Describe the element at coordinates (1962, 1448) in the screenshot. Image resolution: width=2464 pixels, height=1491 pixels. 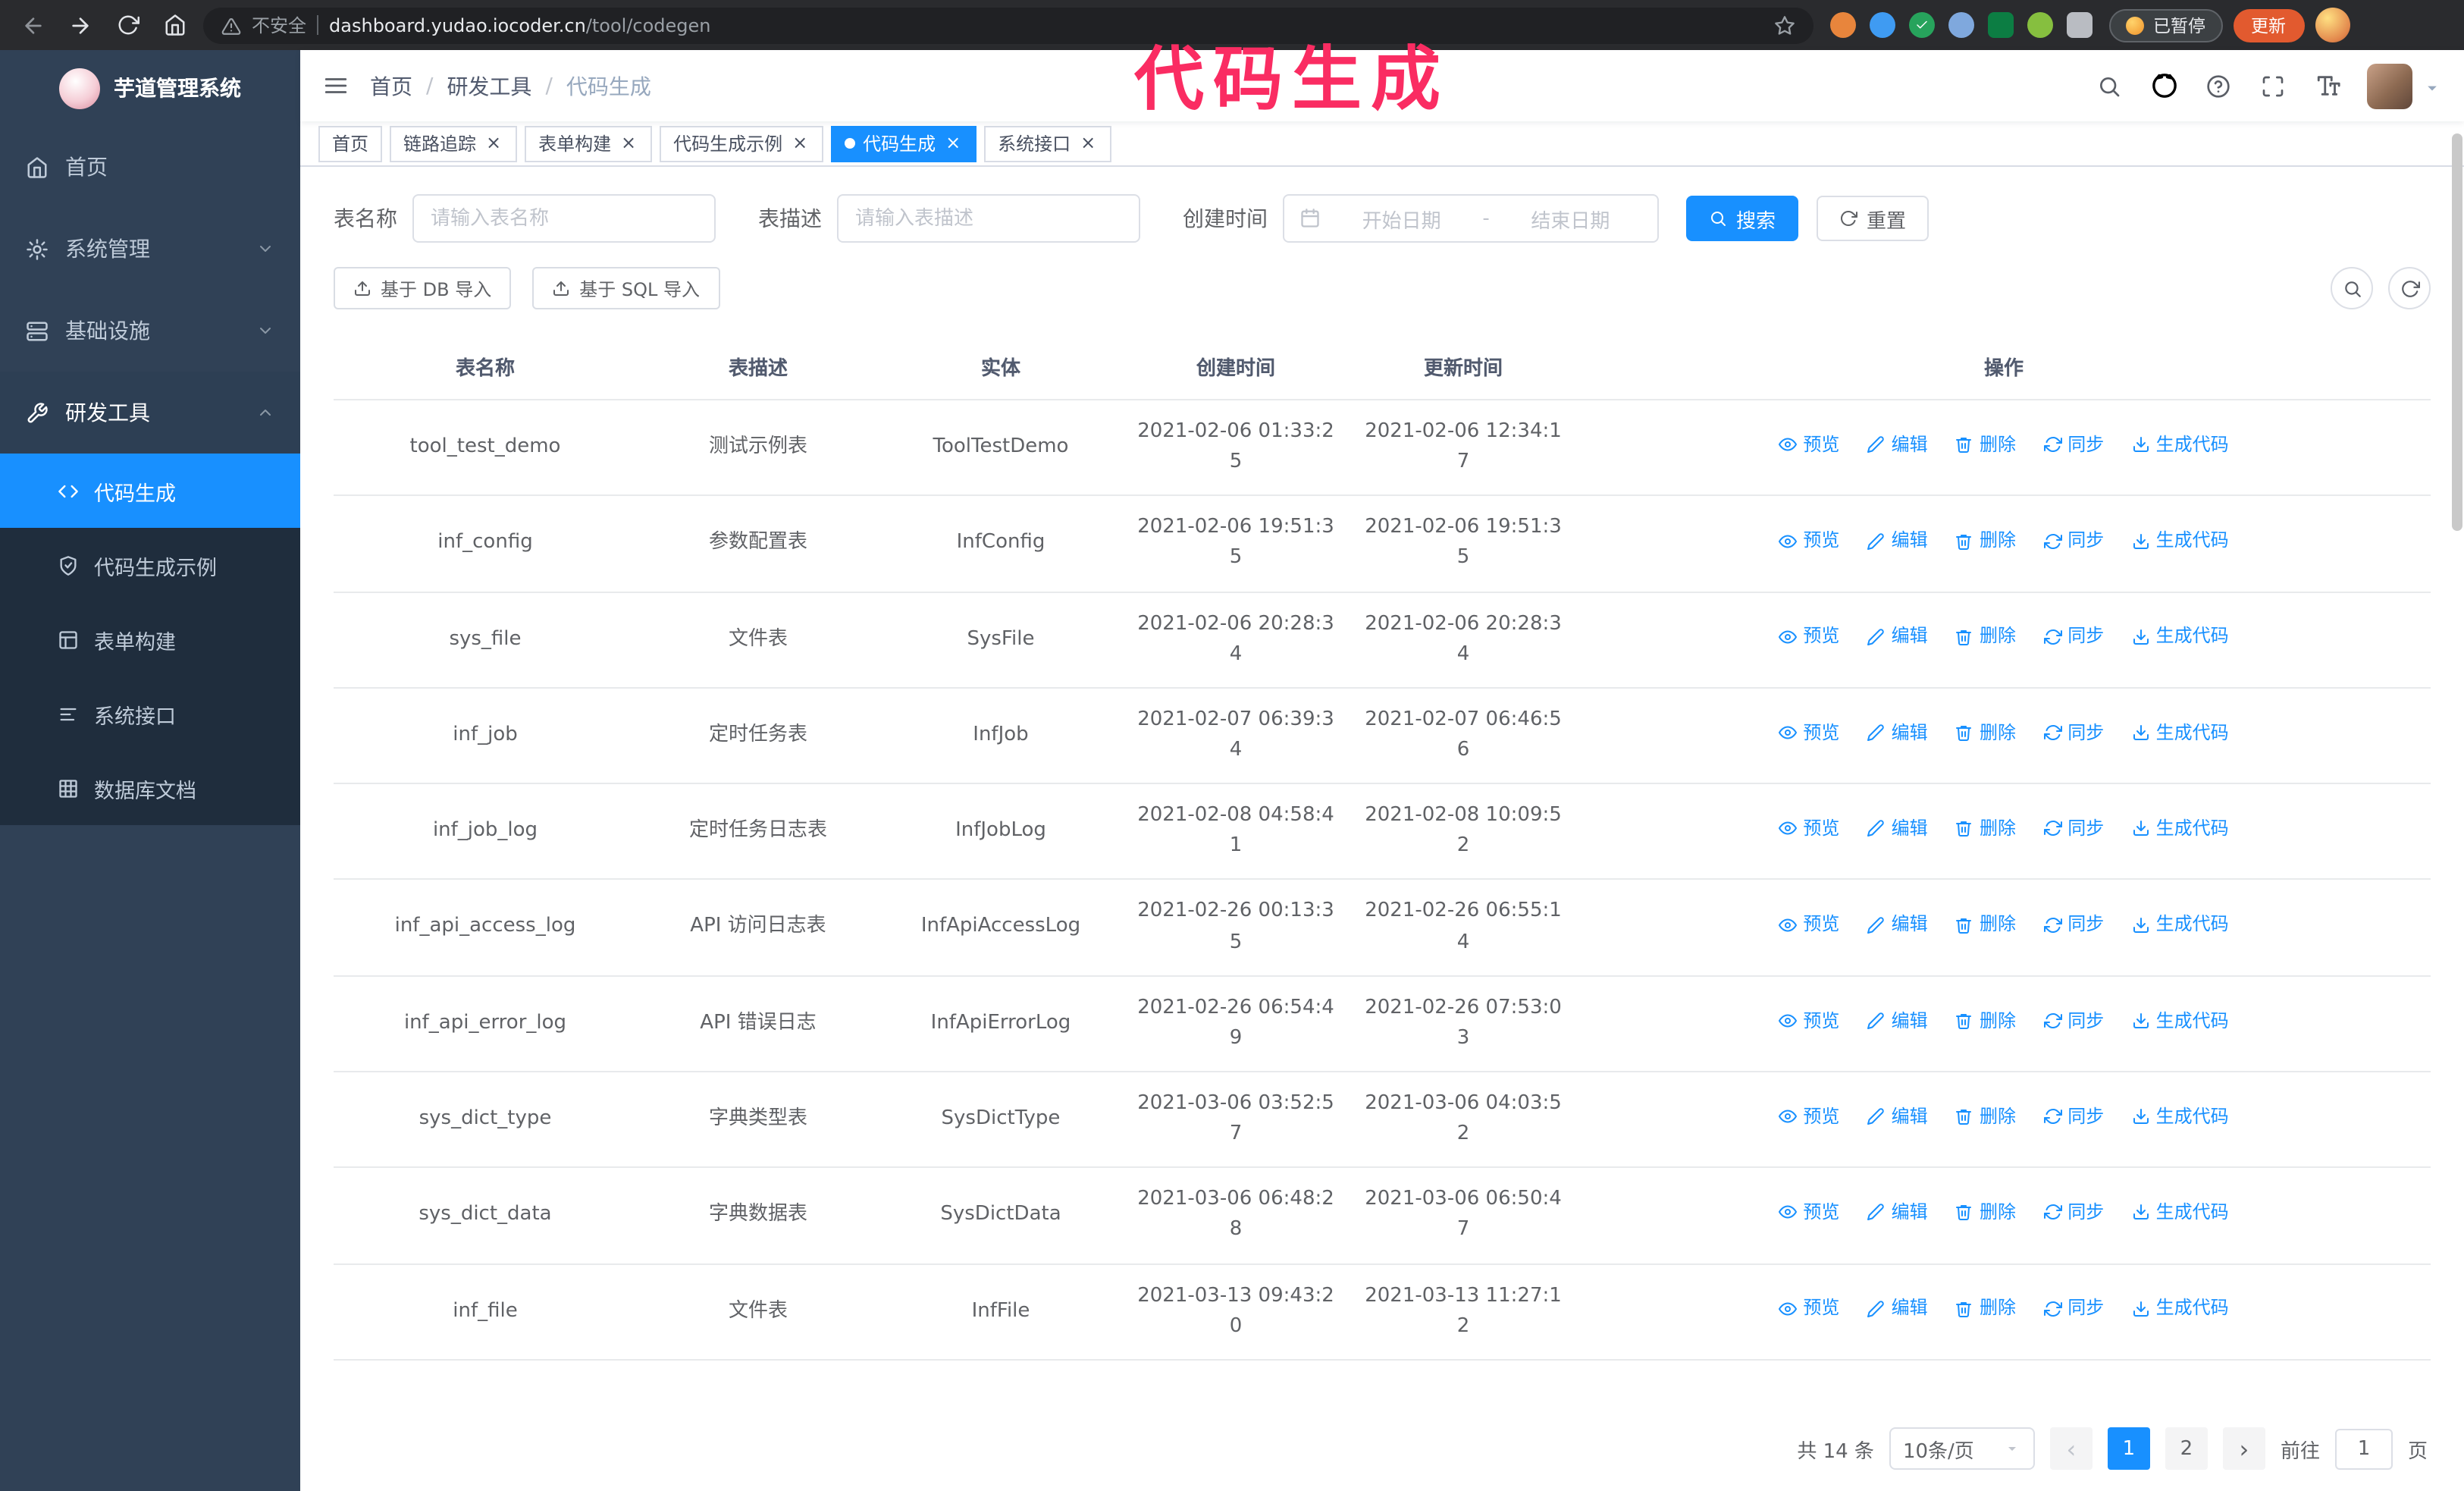
I see `page-size-select: 10条/页` at that location.